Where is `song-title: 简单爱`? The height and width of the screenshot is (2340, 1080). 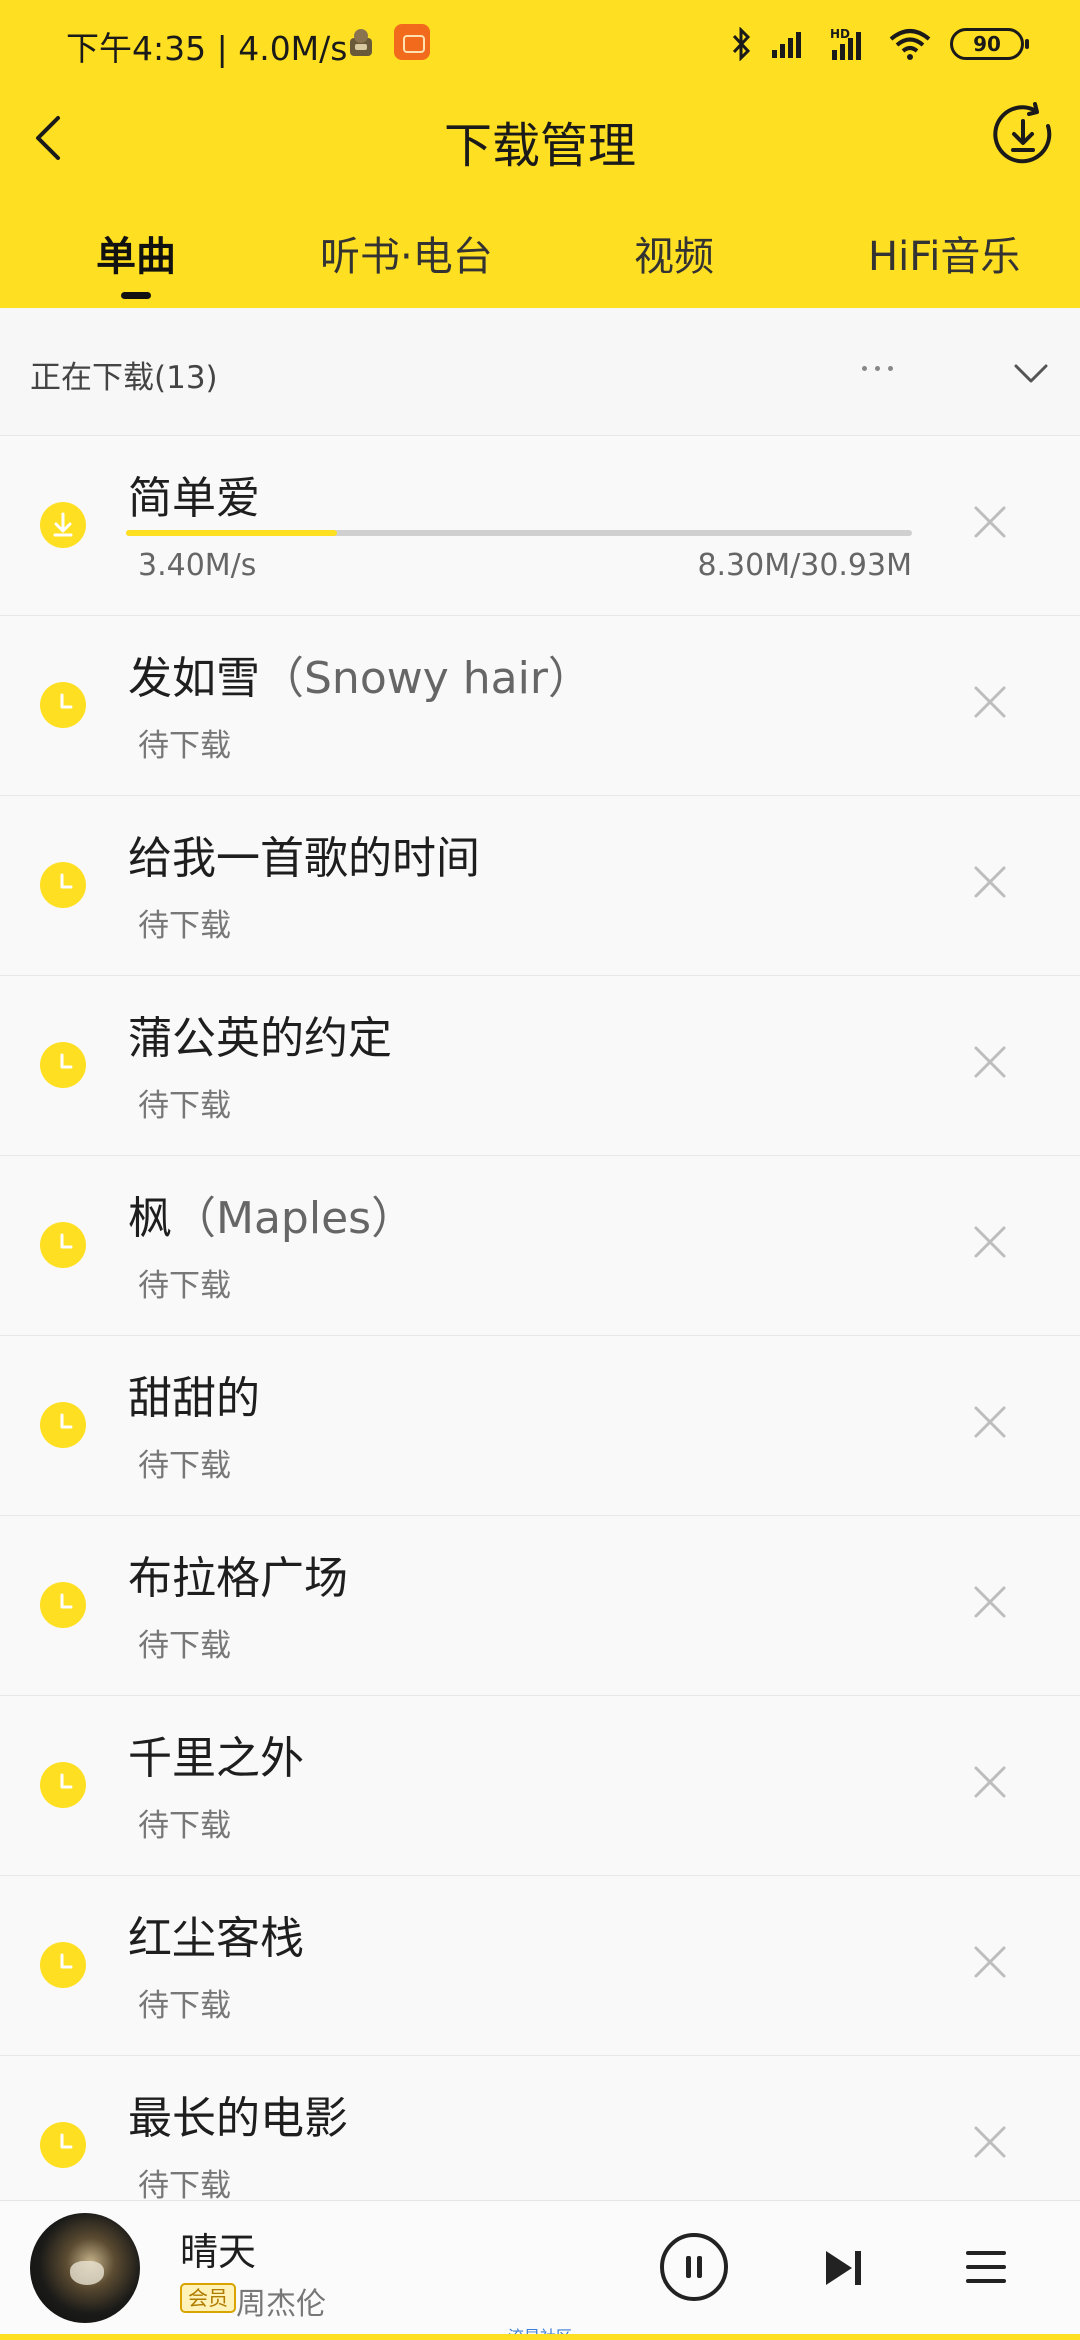 song-title: 简单爱 is located at coordinates (194, 498).